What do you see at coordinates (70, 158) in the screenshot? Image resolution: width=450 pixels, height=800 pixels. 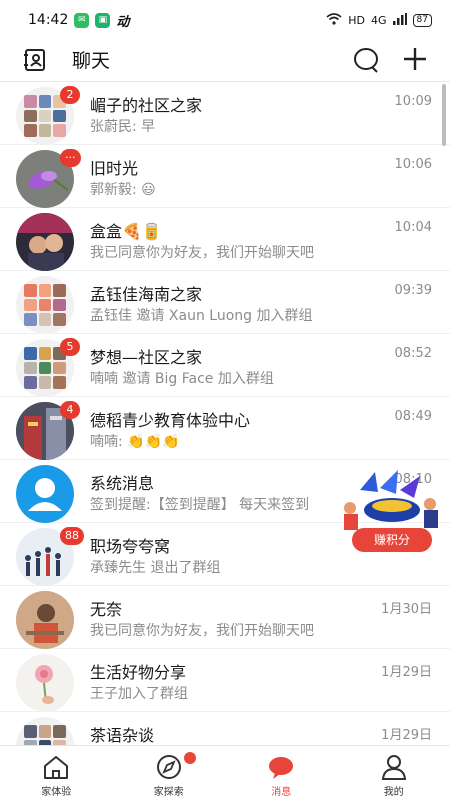 I see `unread-badge: ···` at bounding box center [70, 158].